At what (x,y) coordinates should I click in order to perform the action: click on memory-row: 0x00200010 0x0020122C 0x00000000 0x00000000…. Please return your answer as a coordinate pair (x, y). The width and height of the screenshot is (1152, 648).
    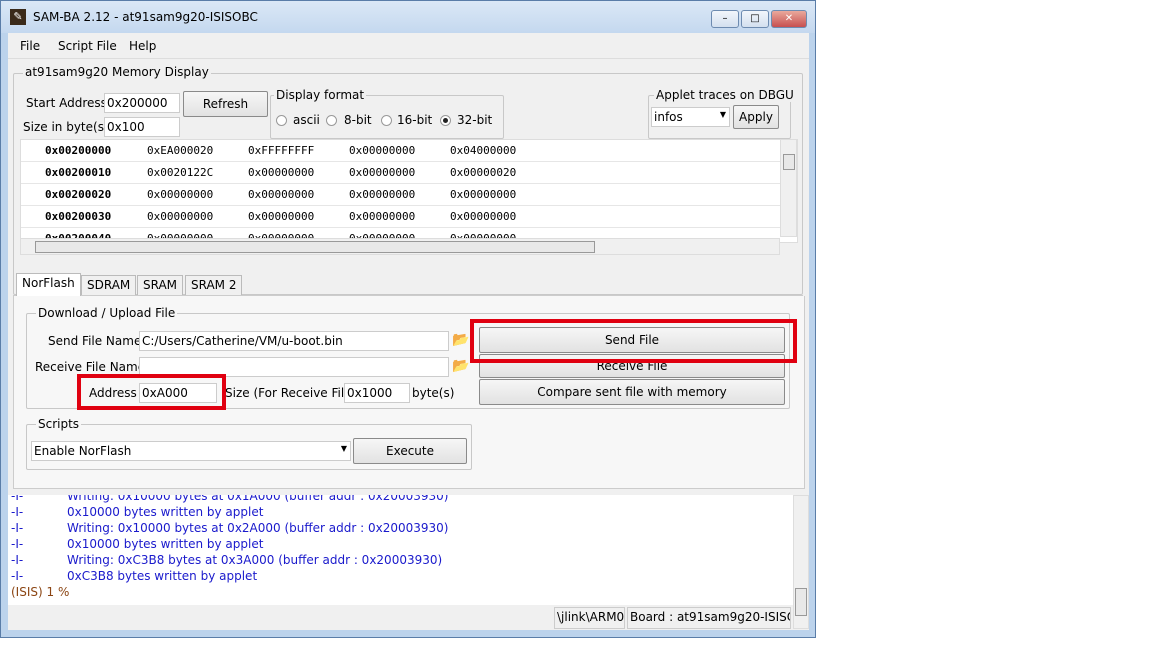
    Looking at the image, I should click on (401, 173).